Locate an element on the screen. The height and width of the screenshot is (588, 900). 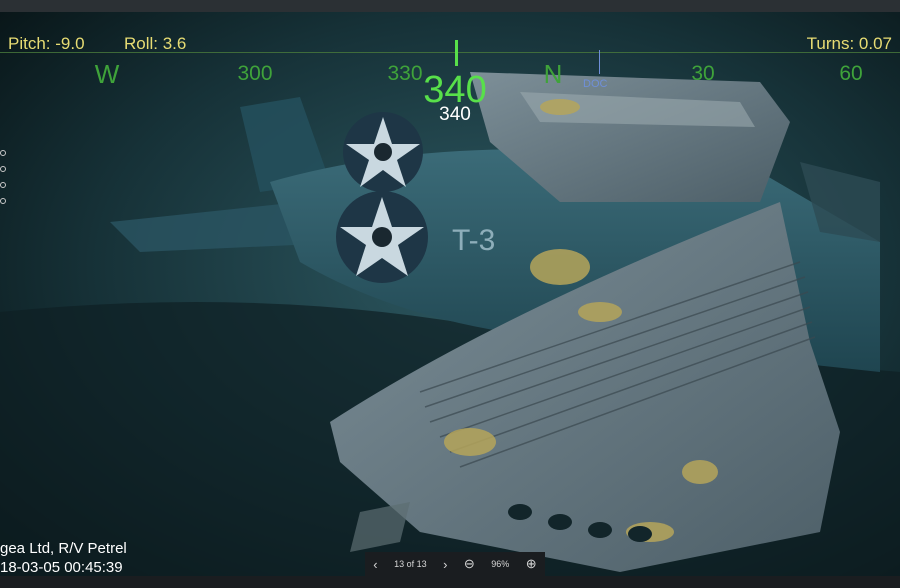
zoom-out-icon: ⊖ is located at coordinates (469, 564).